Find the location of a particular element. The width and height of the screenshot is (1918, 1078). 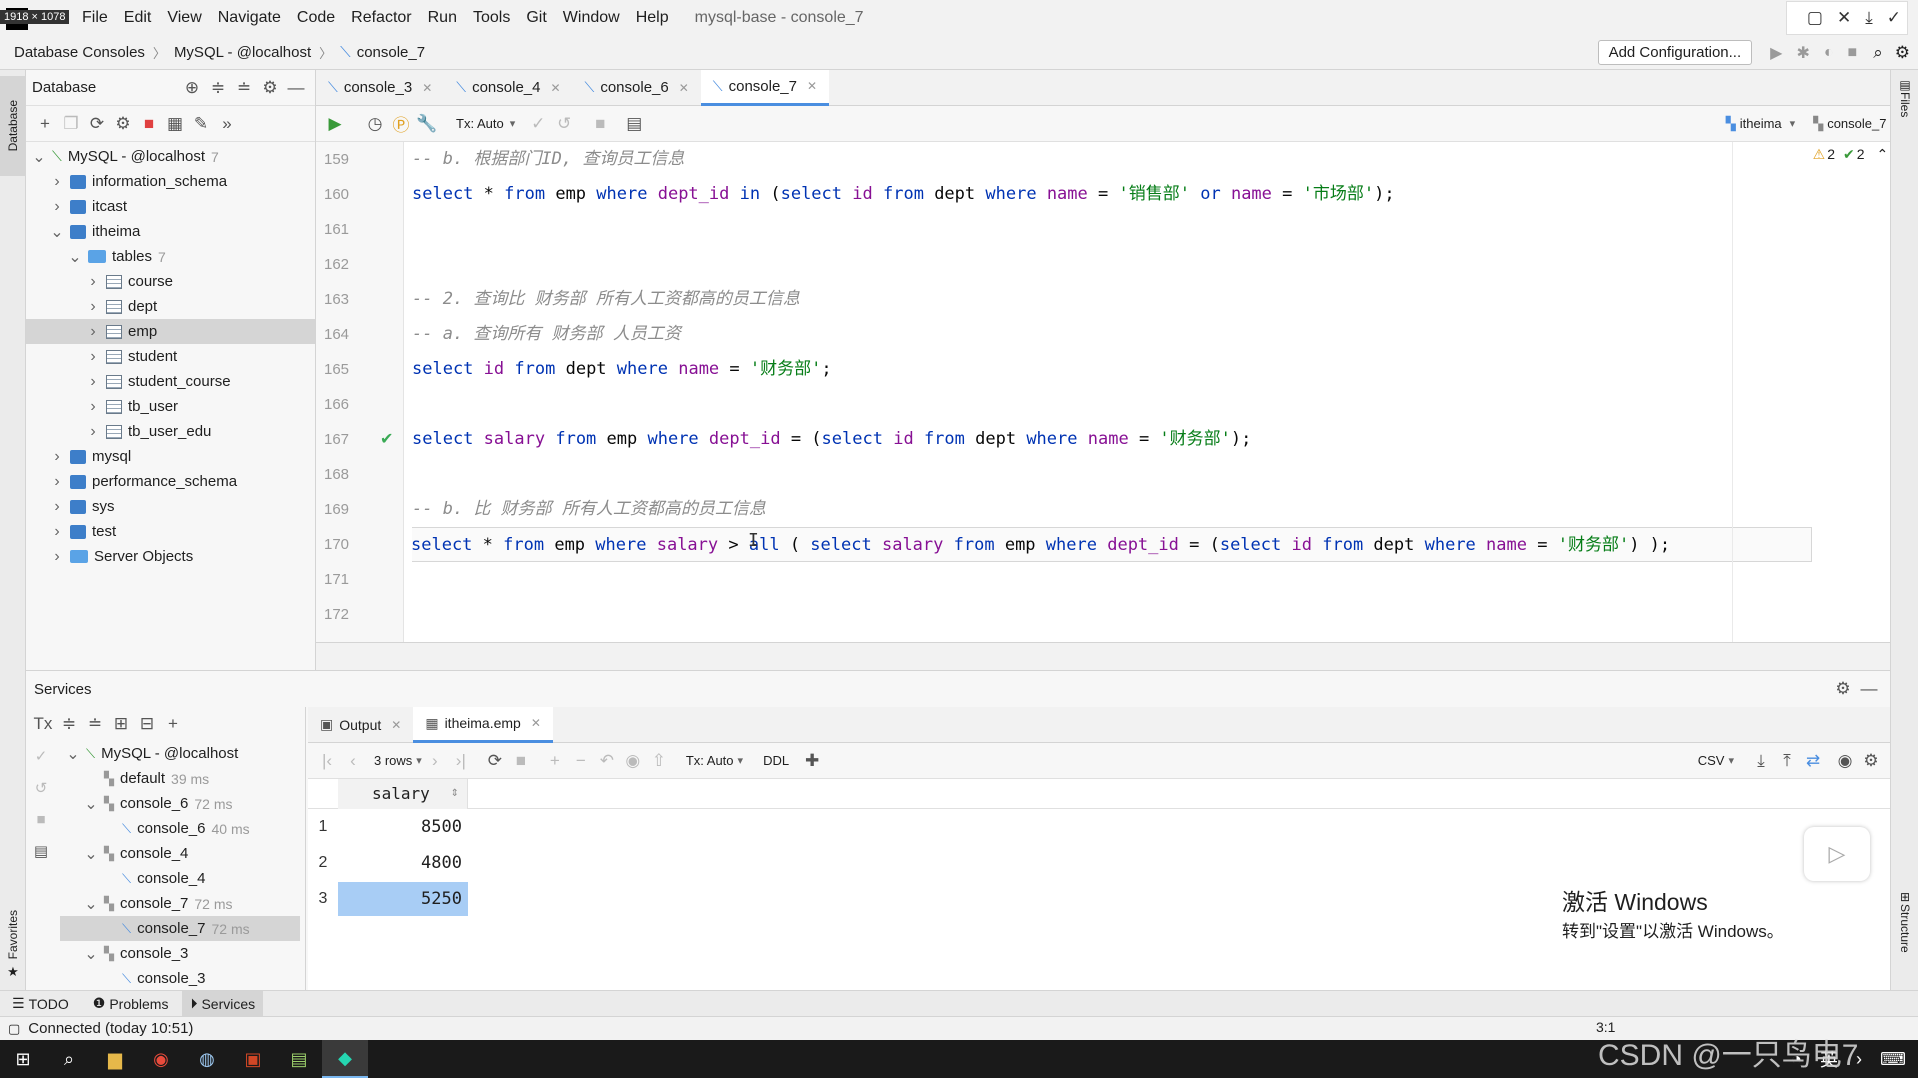

tab-console-6: ⟍ console_6 ✕ is located at coordinates (637, 88).